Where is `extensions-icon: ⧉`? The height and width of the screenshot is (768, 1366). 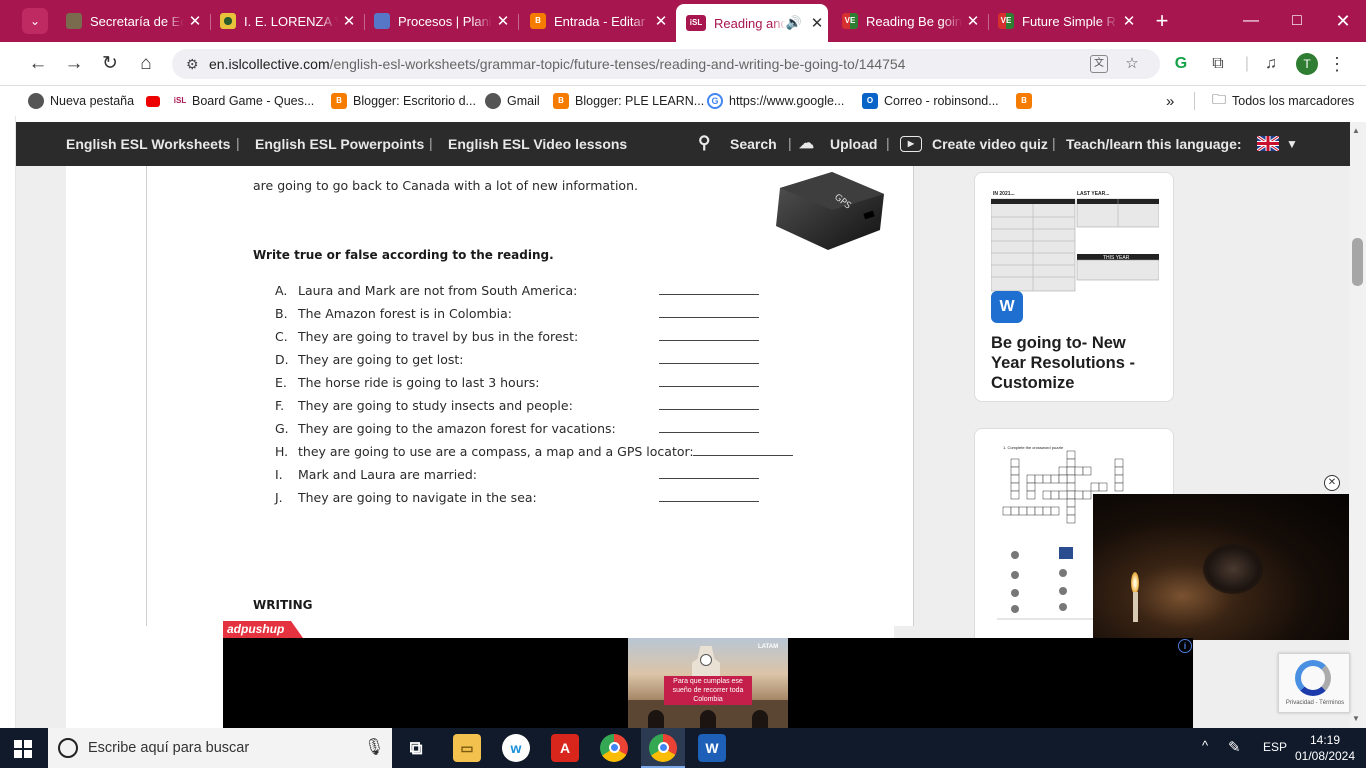
extensions-icon: ⧉ is located at coordinates (1218, 64).